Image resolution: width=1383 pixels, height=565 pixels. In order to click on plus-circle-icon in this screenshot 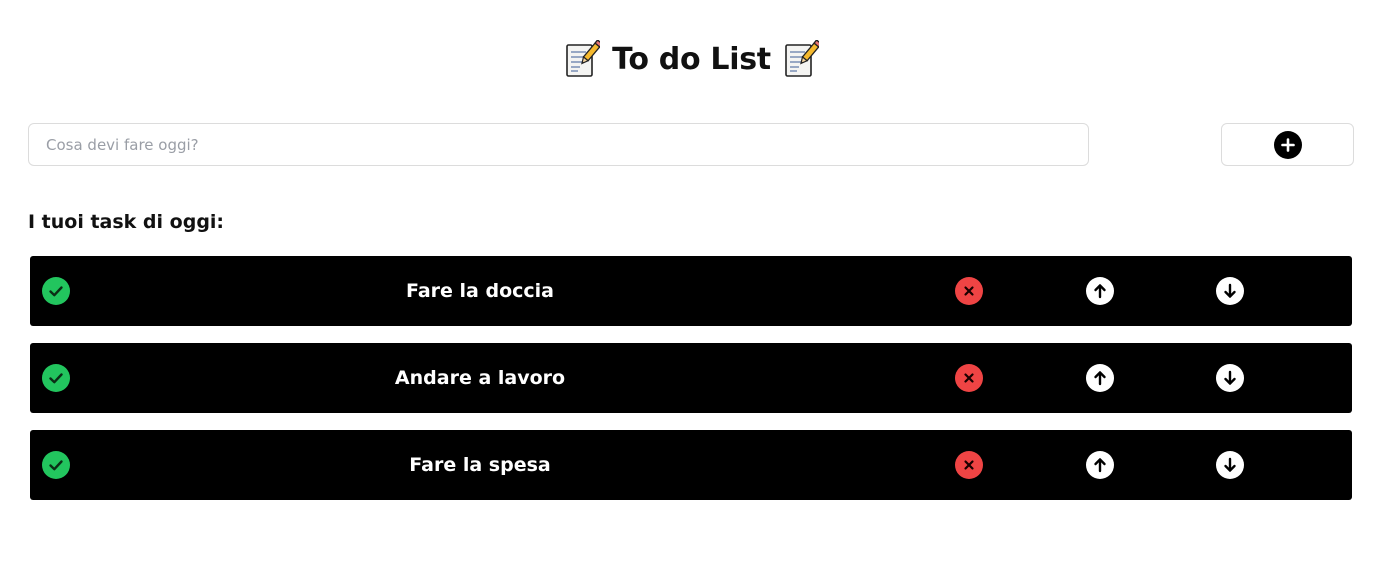, I will do `click(1287, 144)`.